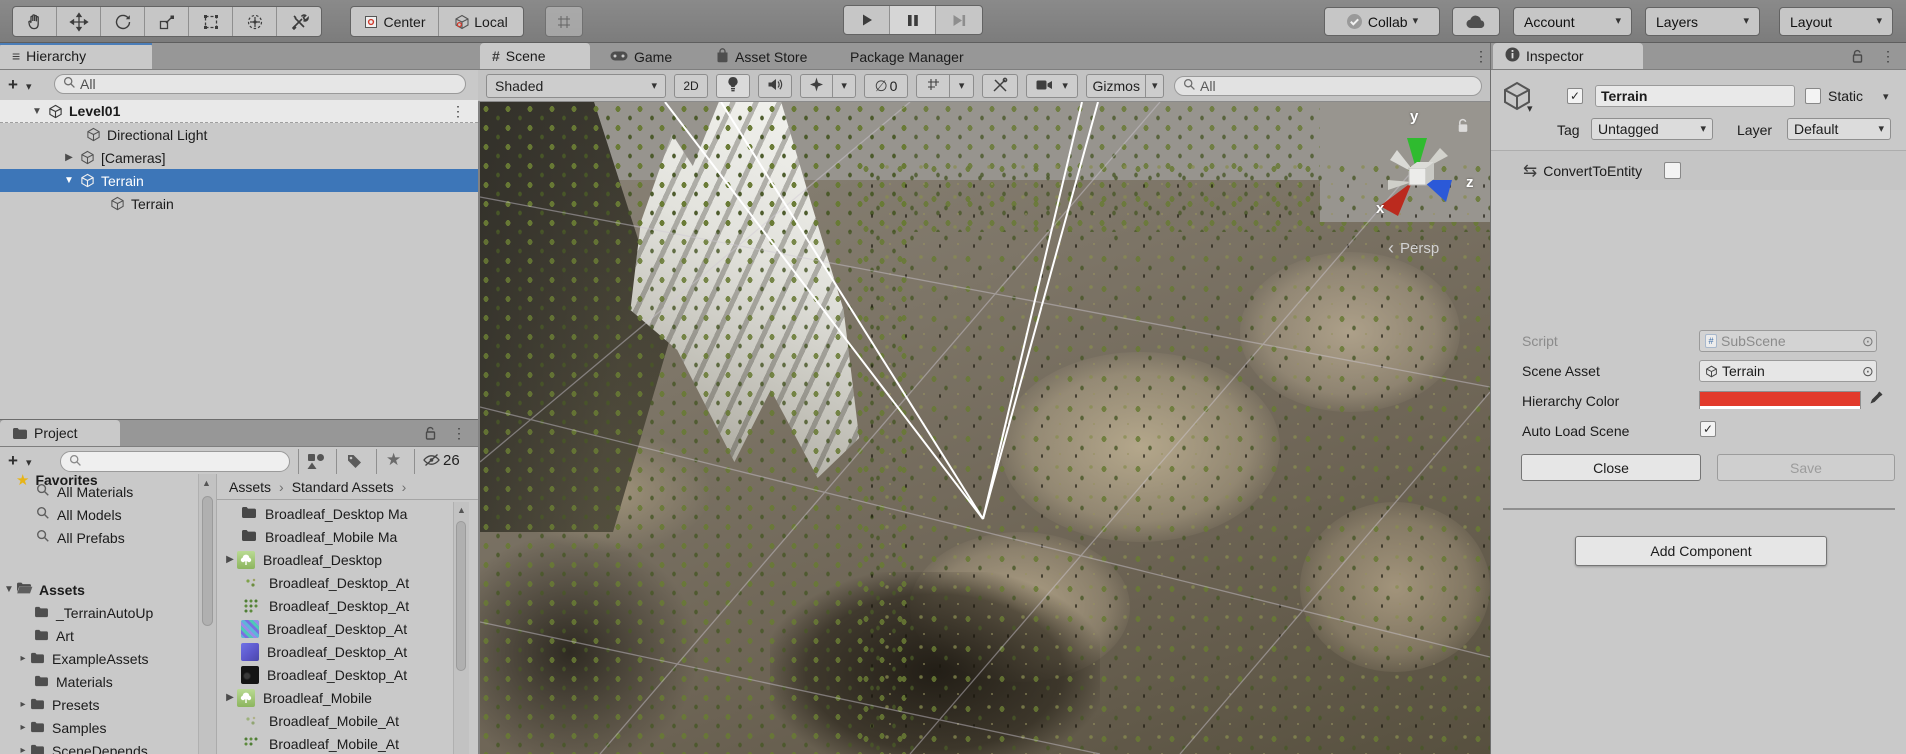 The height and width of the screenshot is (754, 1906). Describe the element at coordinates (1806, 467) in the screenshot. I see `save-button: Save` at that location.